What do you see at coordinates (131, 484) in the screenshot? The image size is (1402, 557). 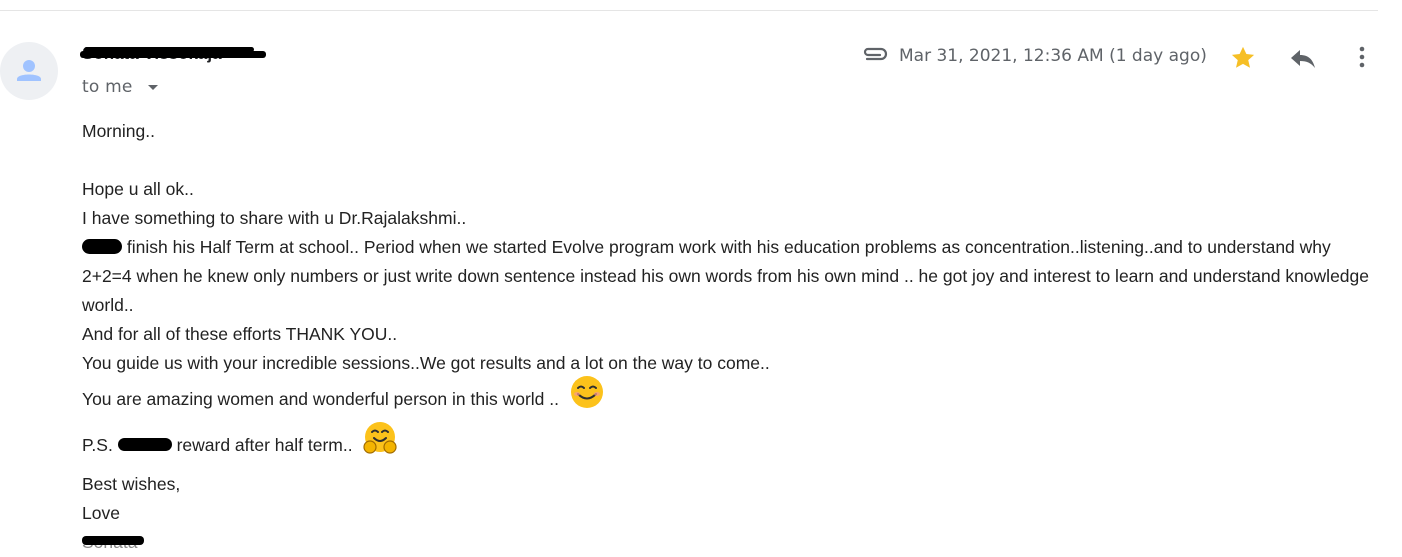 I see `closing-1: Best wishes,` at bounding box center [131, 484].